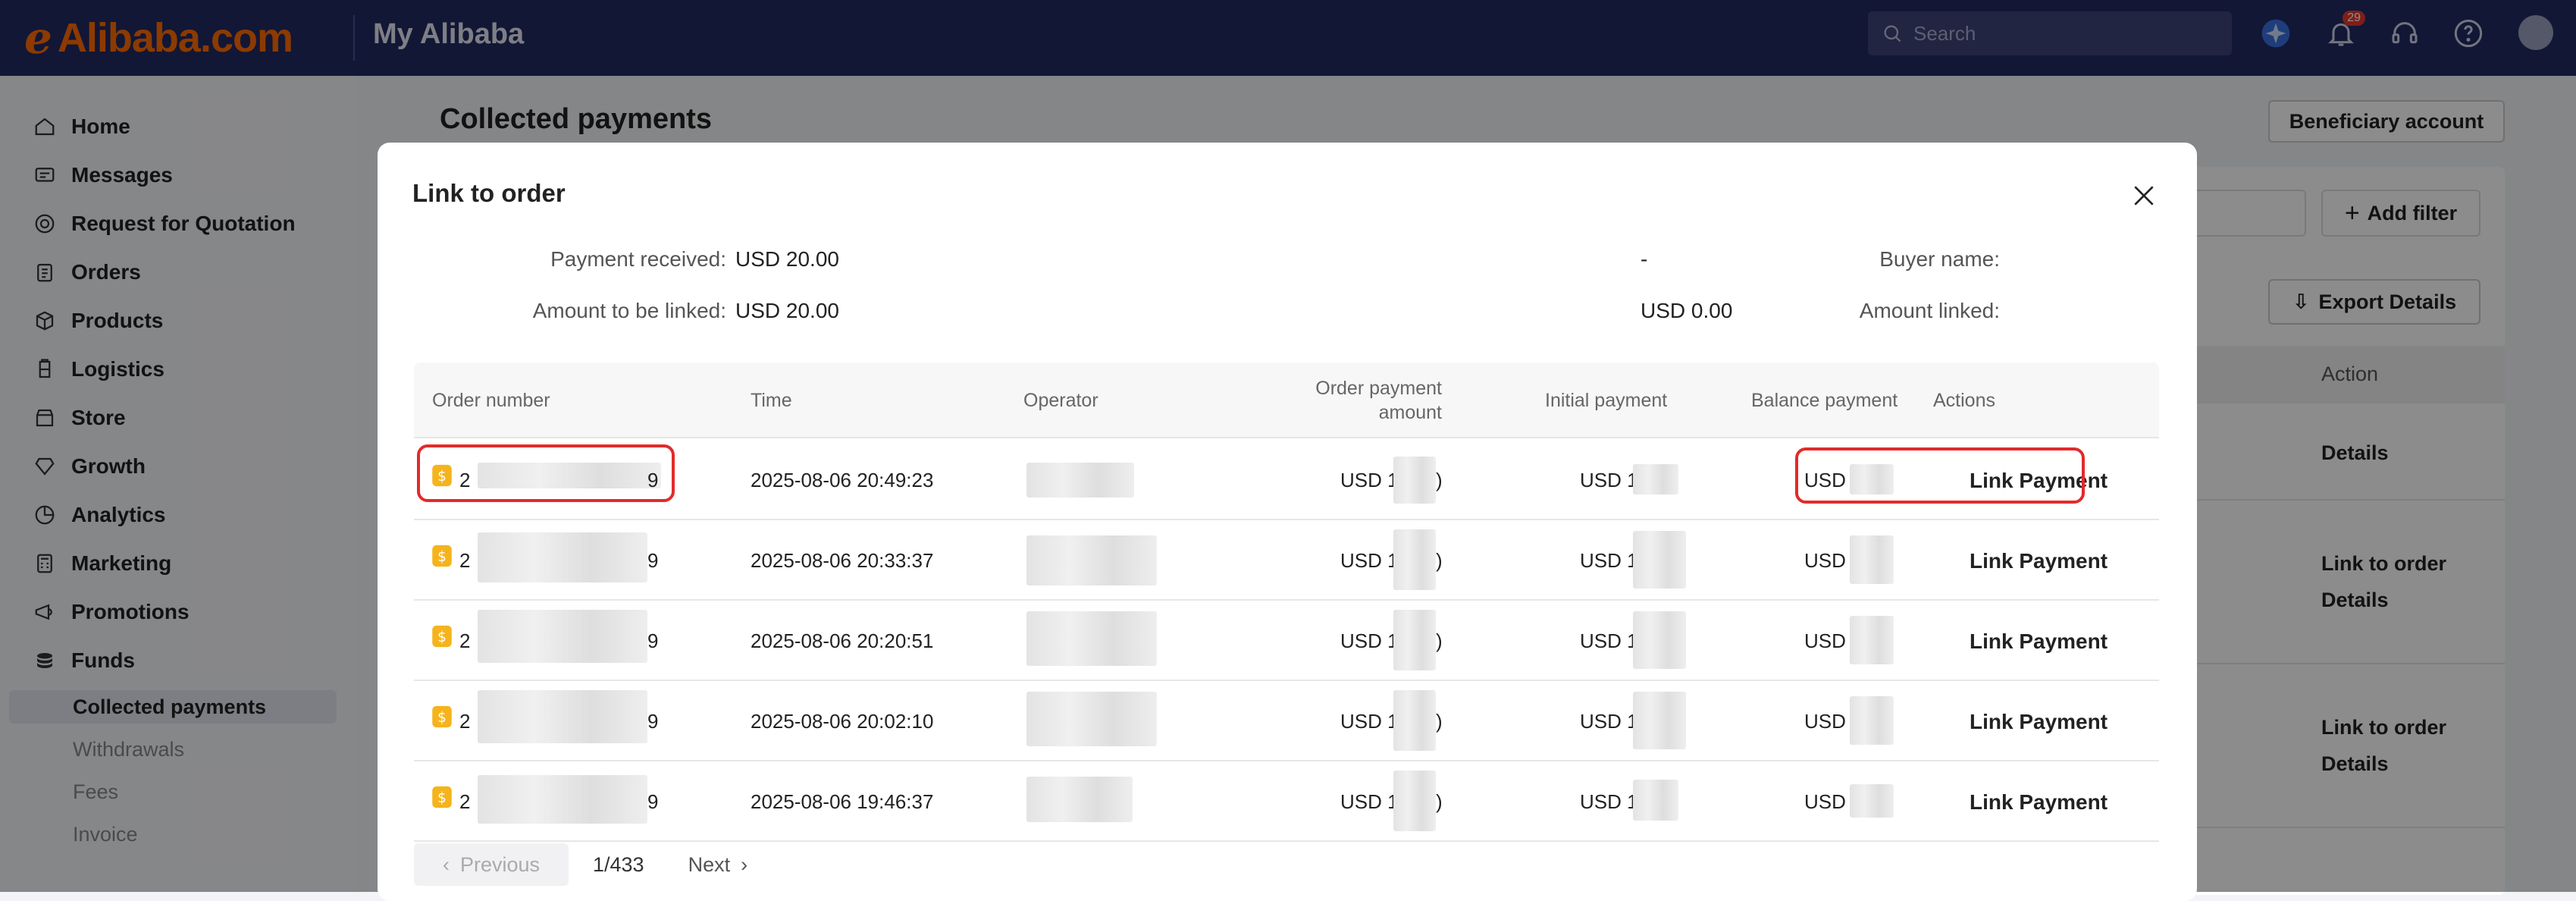 Image resolution: width=2576 pixels, height=901 pixels. What do you see at coordinates (491, 400) in the screenshot?
I see `column-order-number: Order number` at bounding box center [491, 400].